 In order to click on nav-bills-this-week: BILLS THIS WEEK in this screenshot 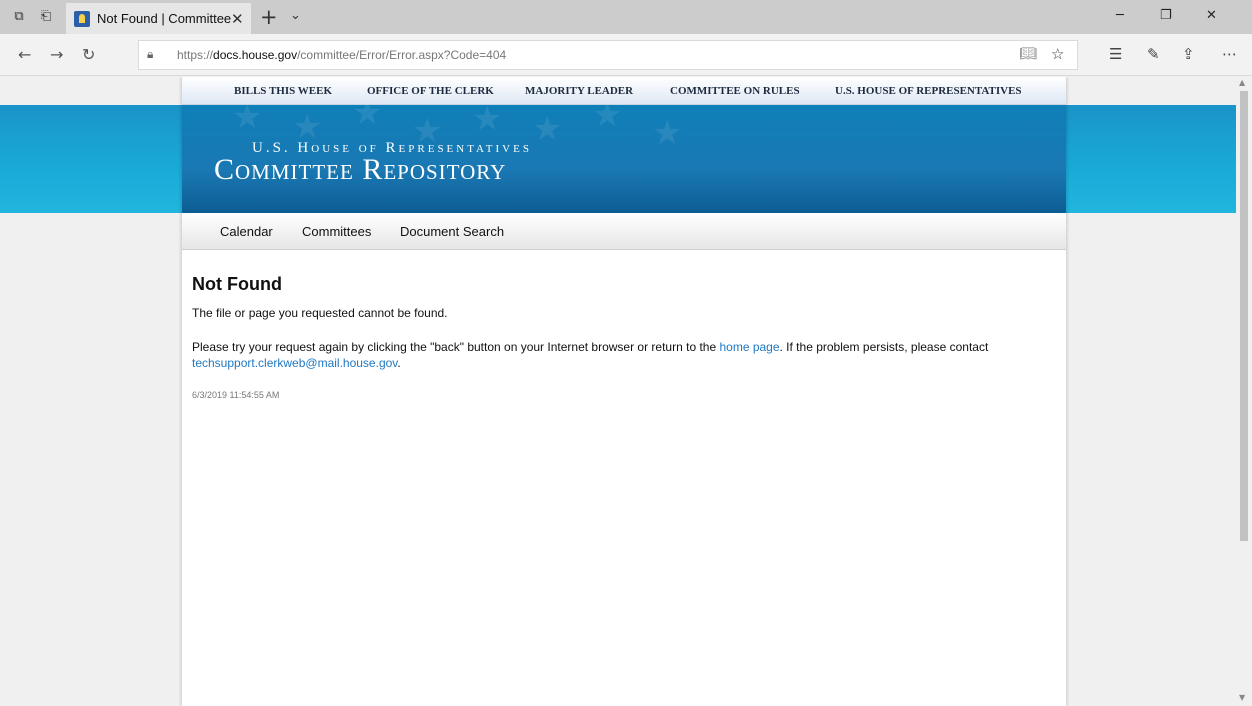, I will do `click(283, 91)`.